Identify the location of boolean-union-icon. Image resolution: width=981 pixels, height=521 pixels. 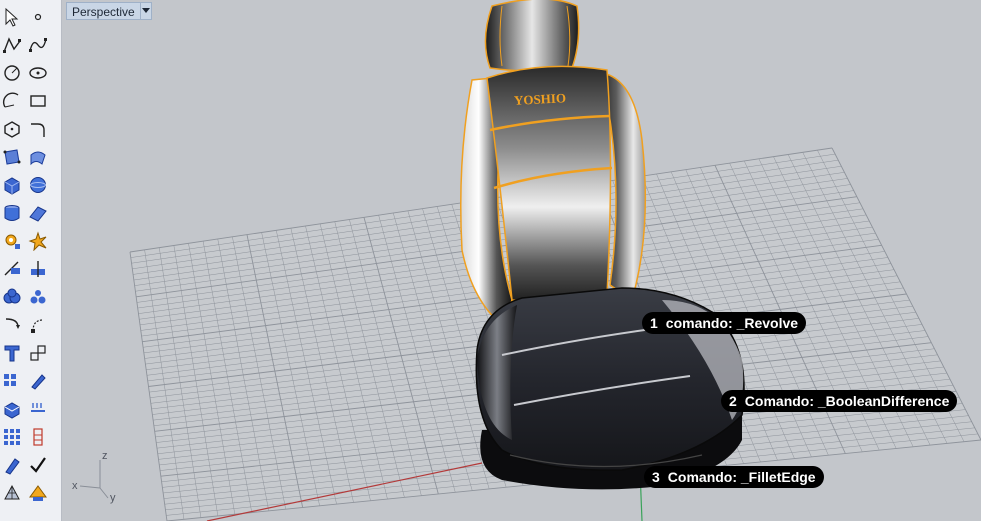
(12, 296).